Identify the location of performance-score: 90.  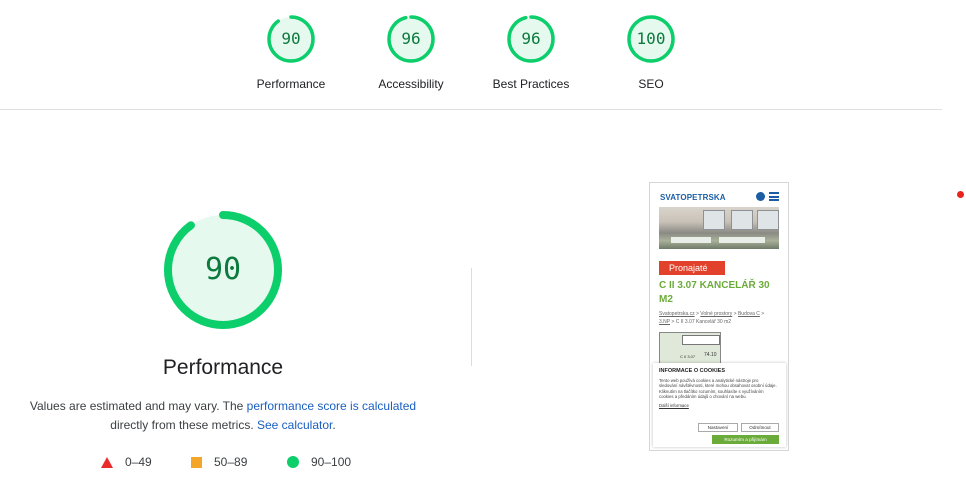
(223, 269).